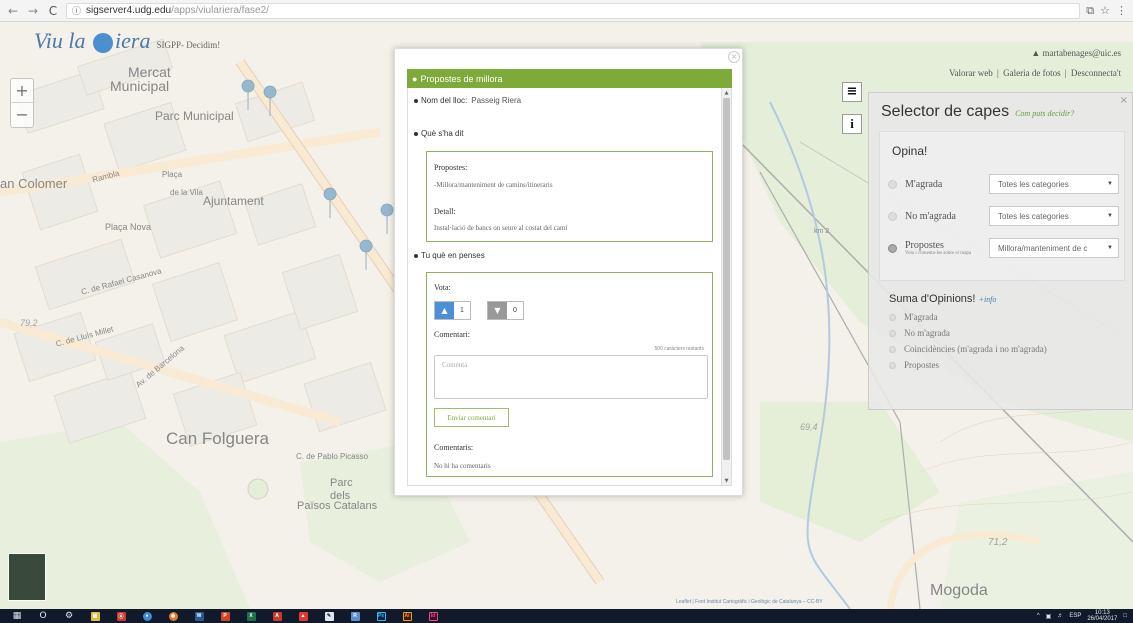  What do you see at coordinates (1054, 248) in the screenshot?
I see `category-select-propostes: Millora/manteniment de c ▼` at bounding box center [1054, 248].